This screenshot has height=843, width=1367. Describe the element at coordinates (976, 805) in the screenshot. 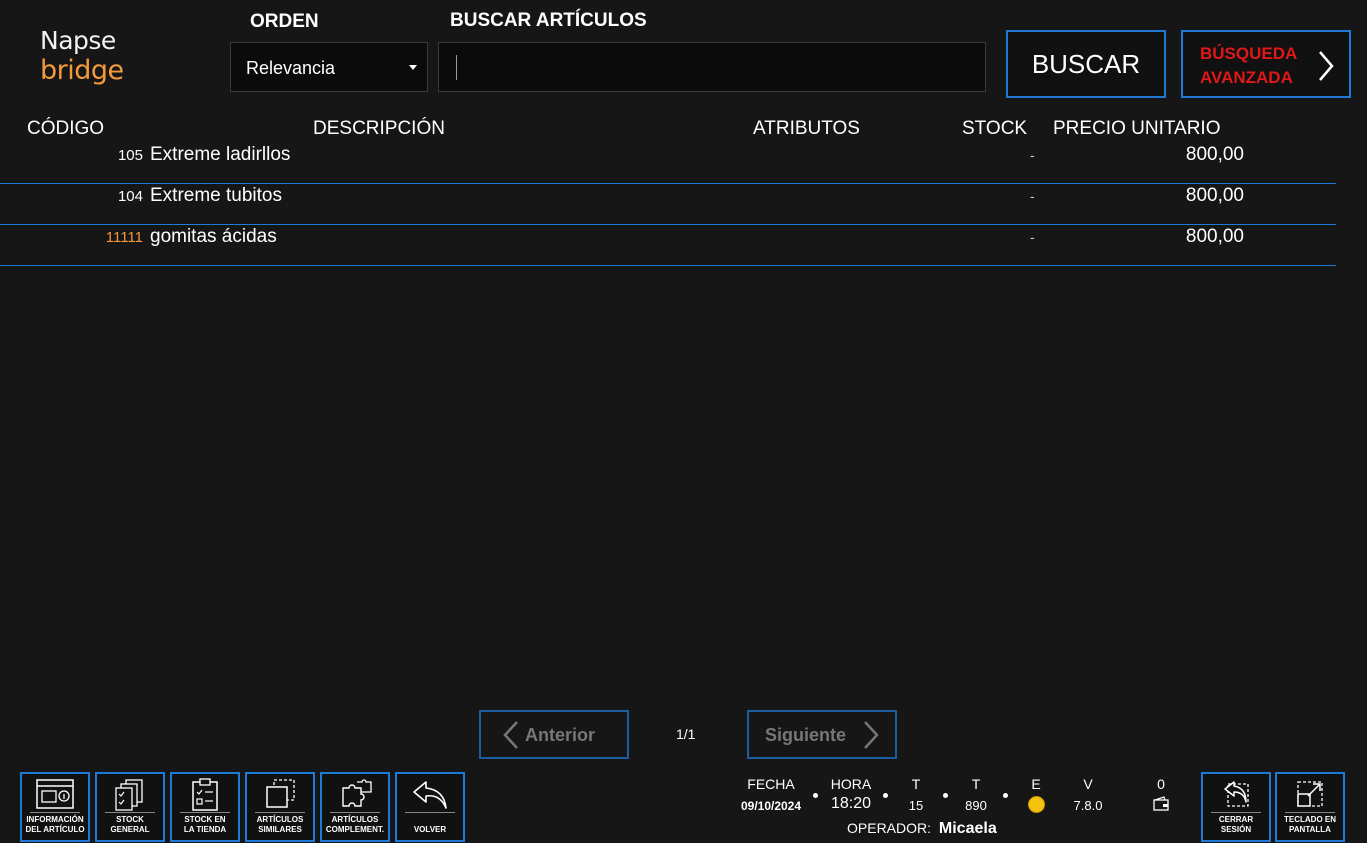

I see `transaction-value: 890` at that location.